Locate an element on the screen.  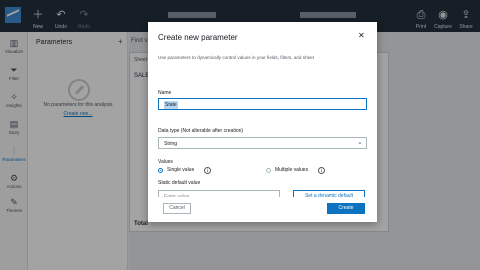
dialog-title: Create new parameter is located at coordinates (198, 37).